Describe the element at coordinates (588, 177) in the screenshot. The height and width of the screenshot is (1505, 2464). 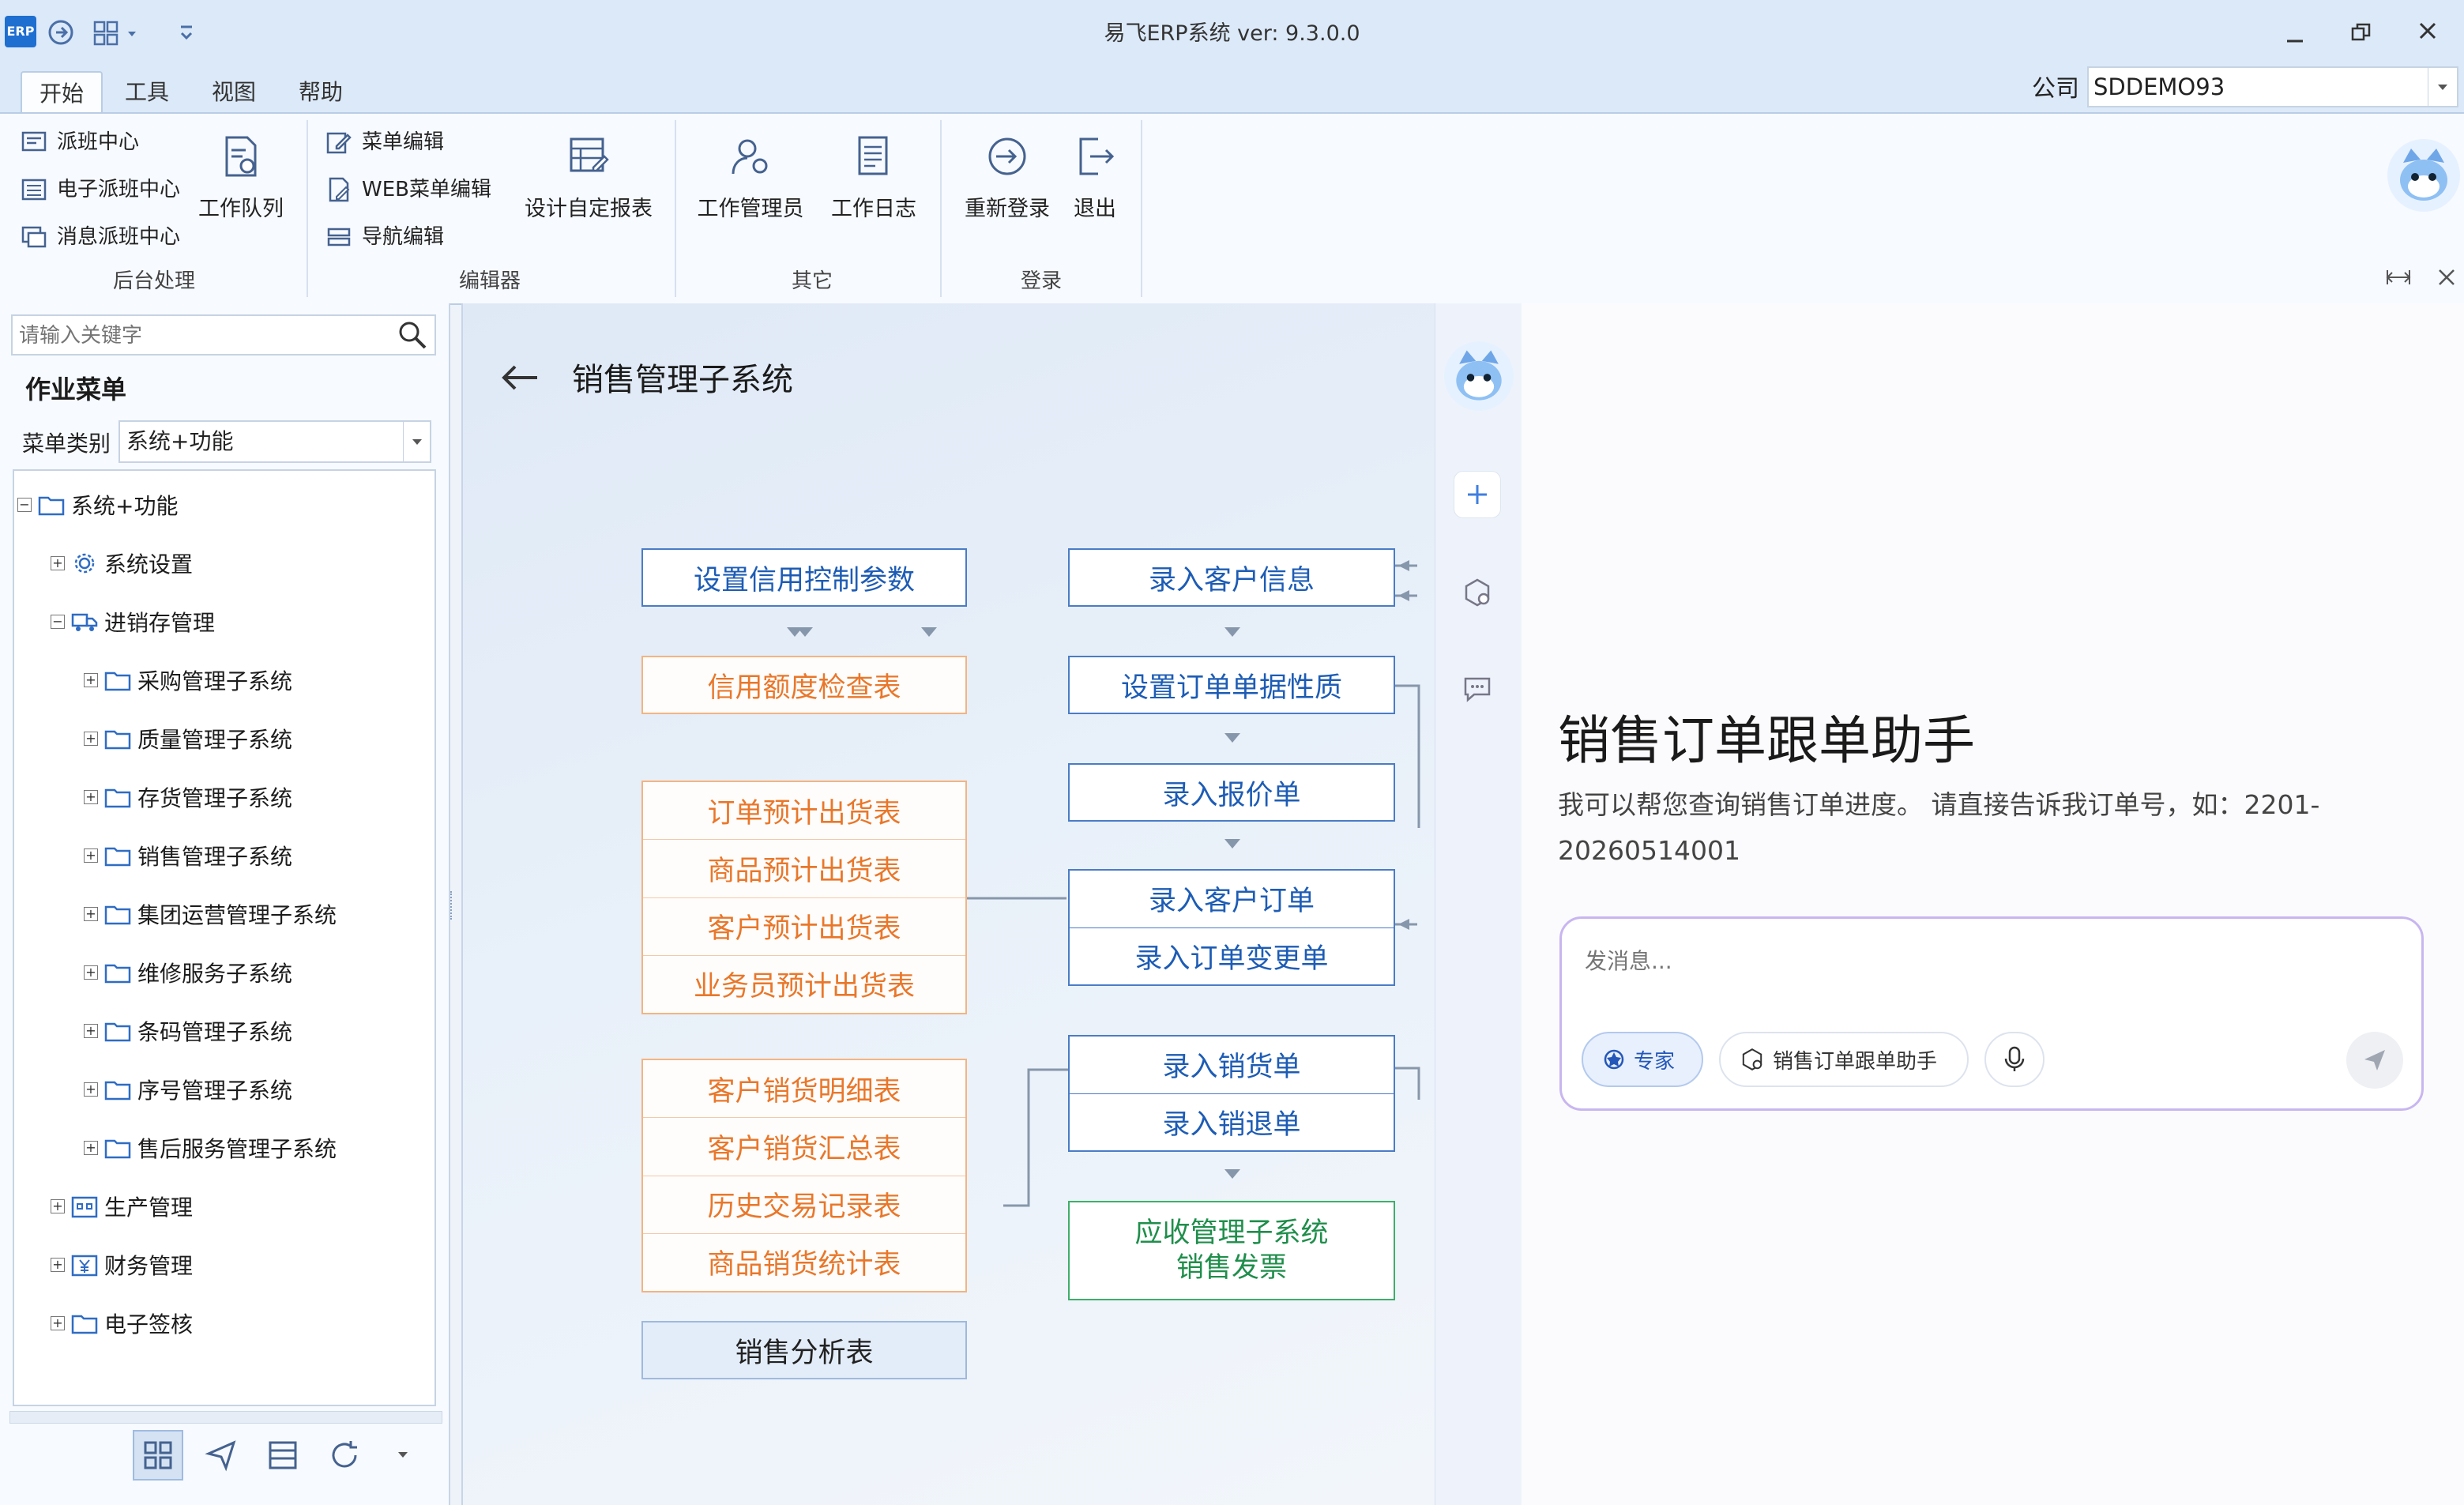
I see `design-report-button: 设计自定报表` at that location.